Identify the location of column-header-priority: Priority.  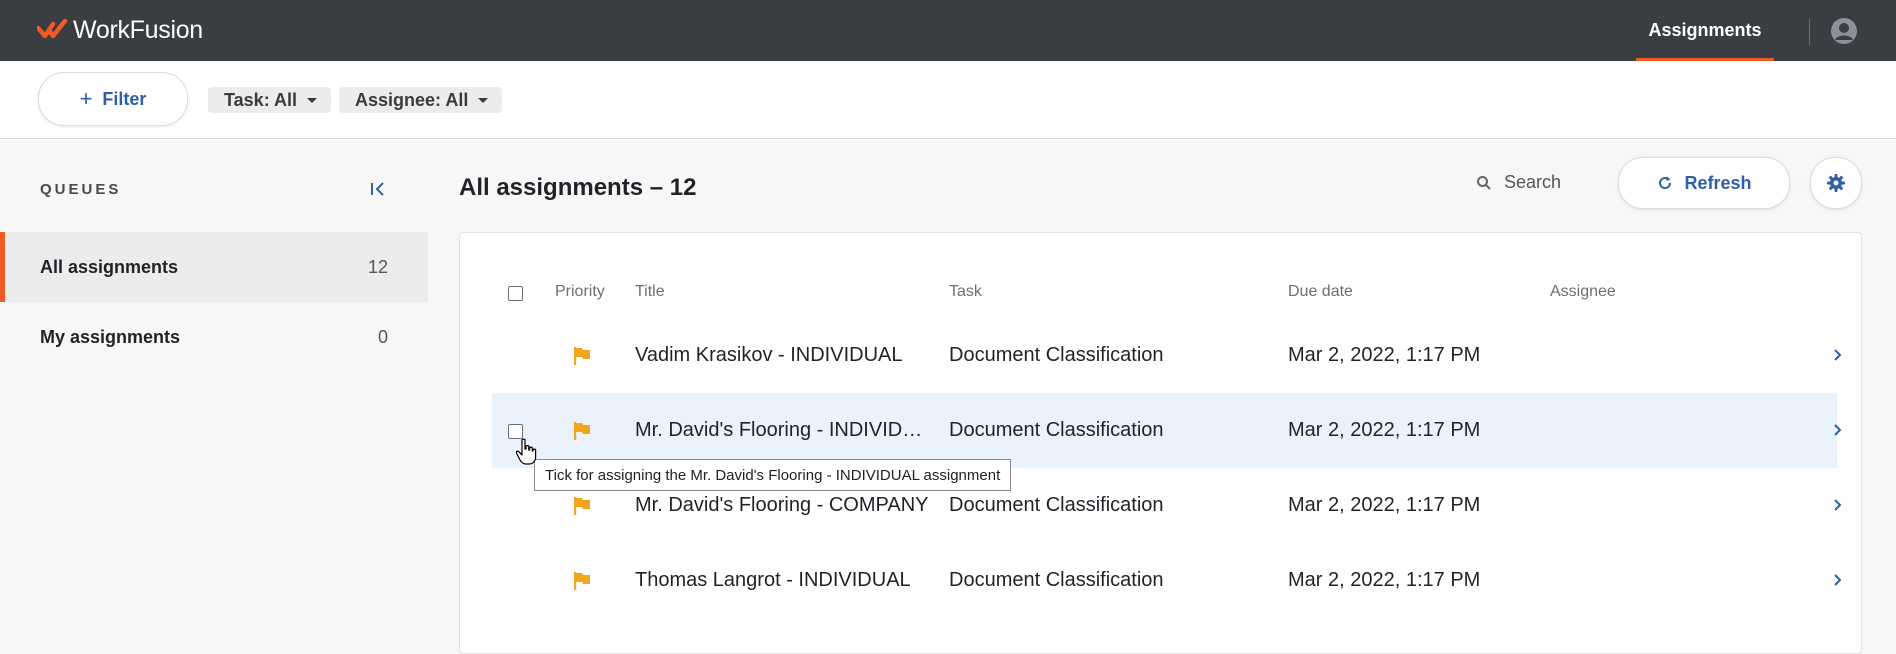
(580, 292).